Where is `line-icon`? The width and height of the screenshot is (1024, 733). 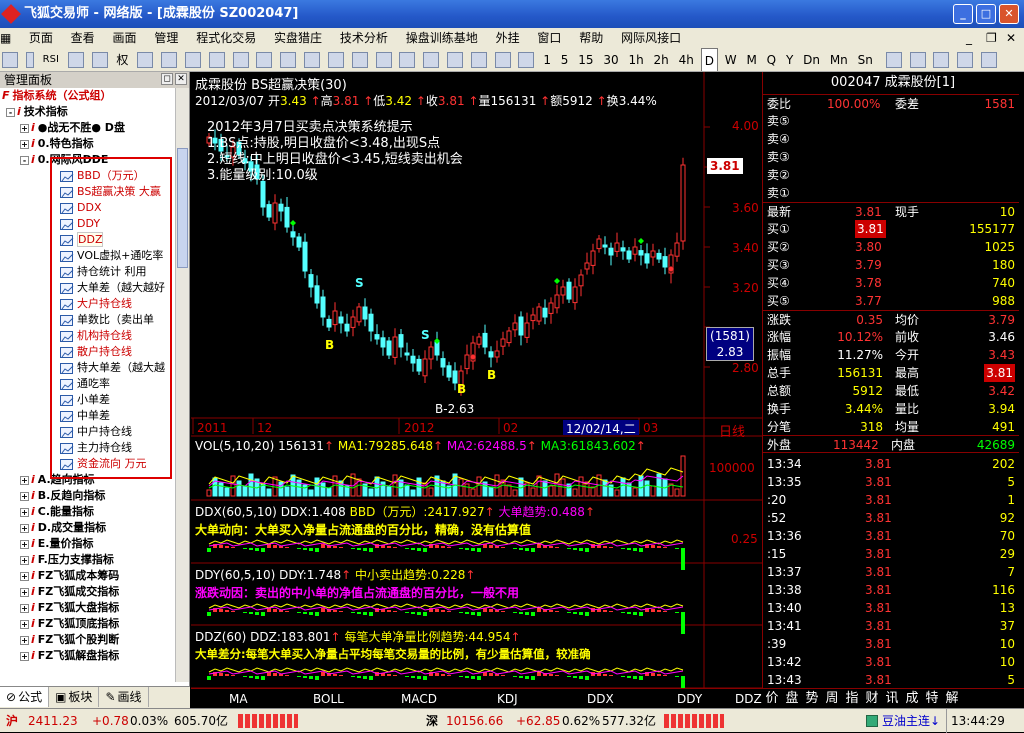
line-icon is located at coordinates (502, 60).